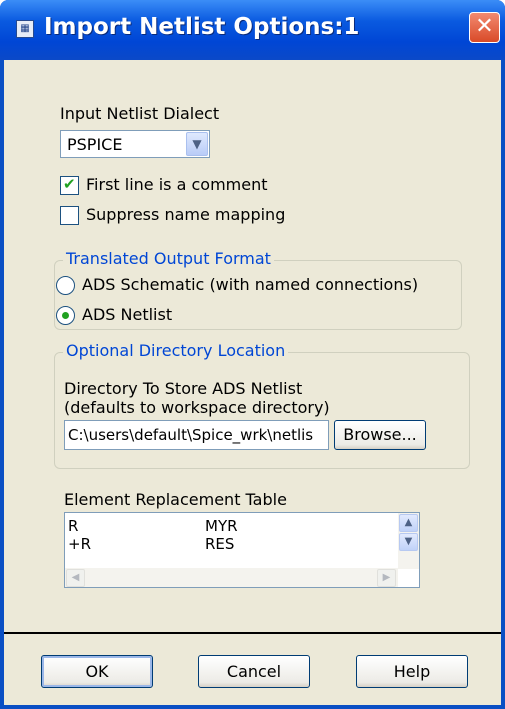  I want to click on scroll-up-icon: ▲, so click(408, 523).